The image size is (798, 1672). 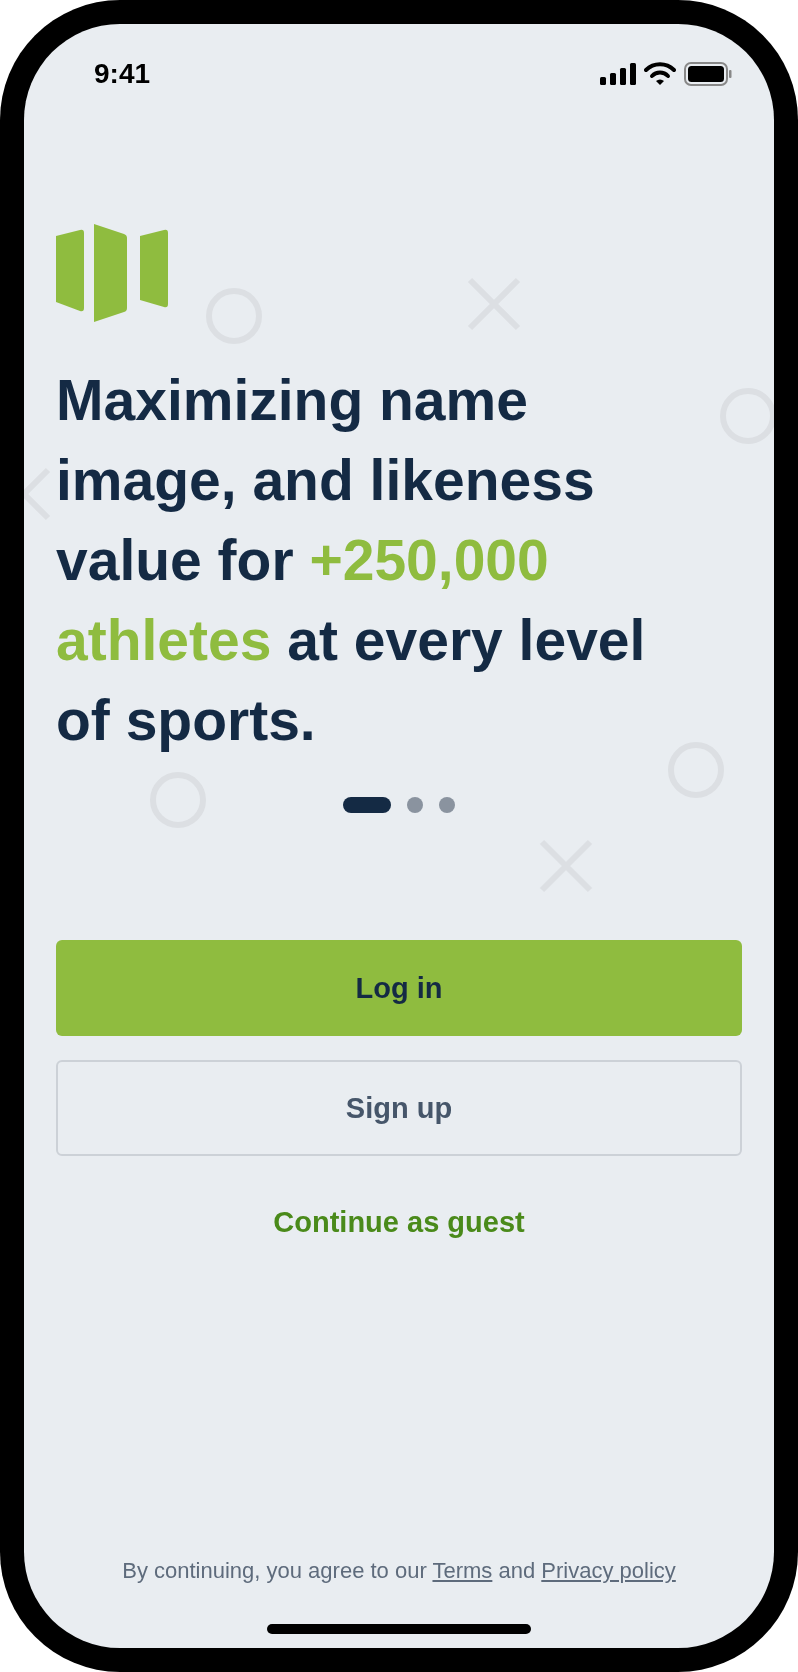 I want to click on page-indicator, so click(x=367, y=805).